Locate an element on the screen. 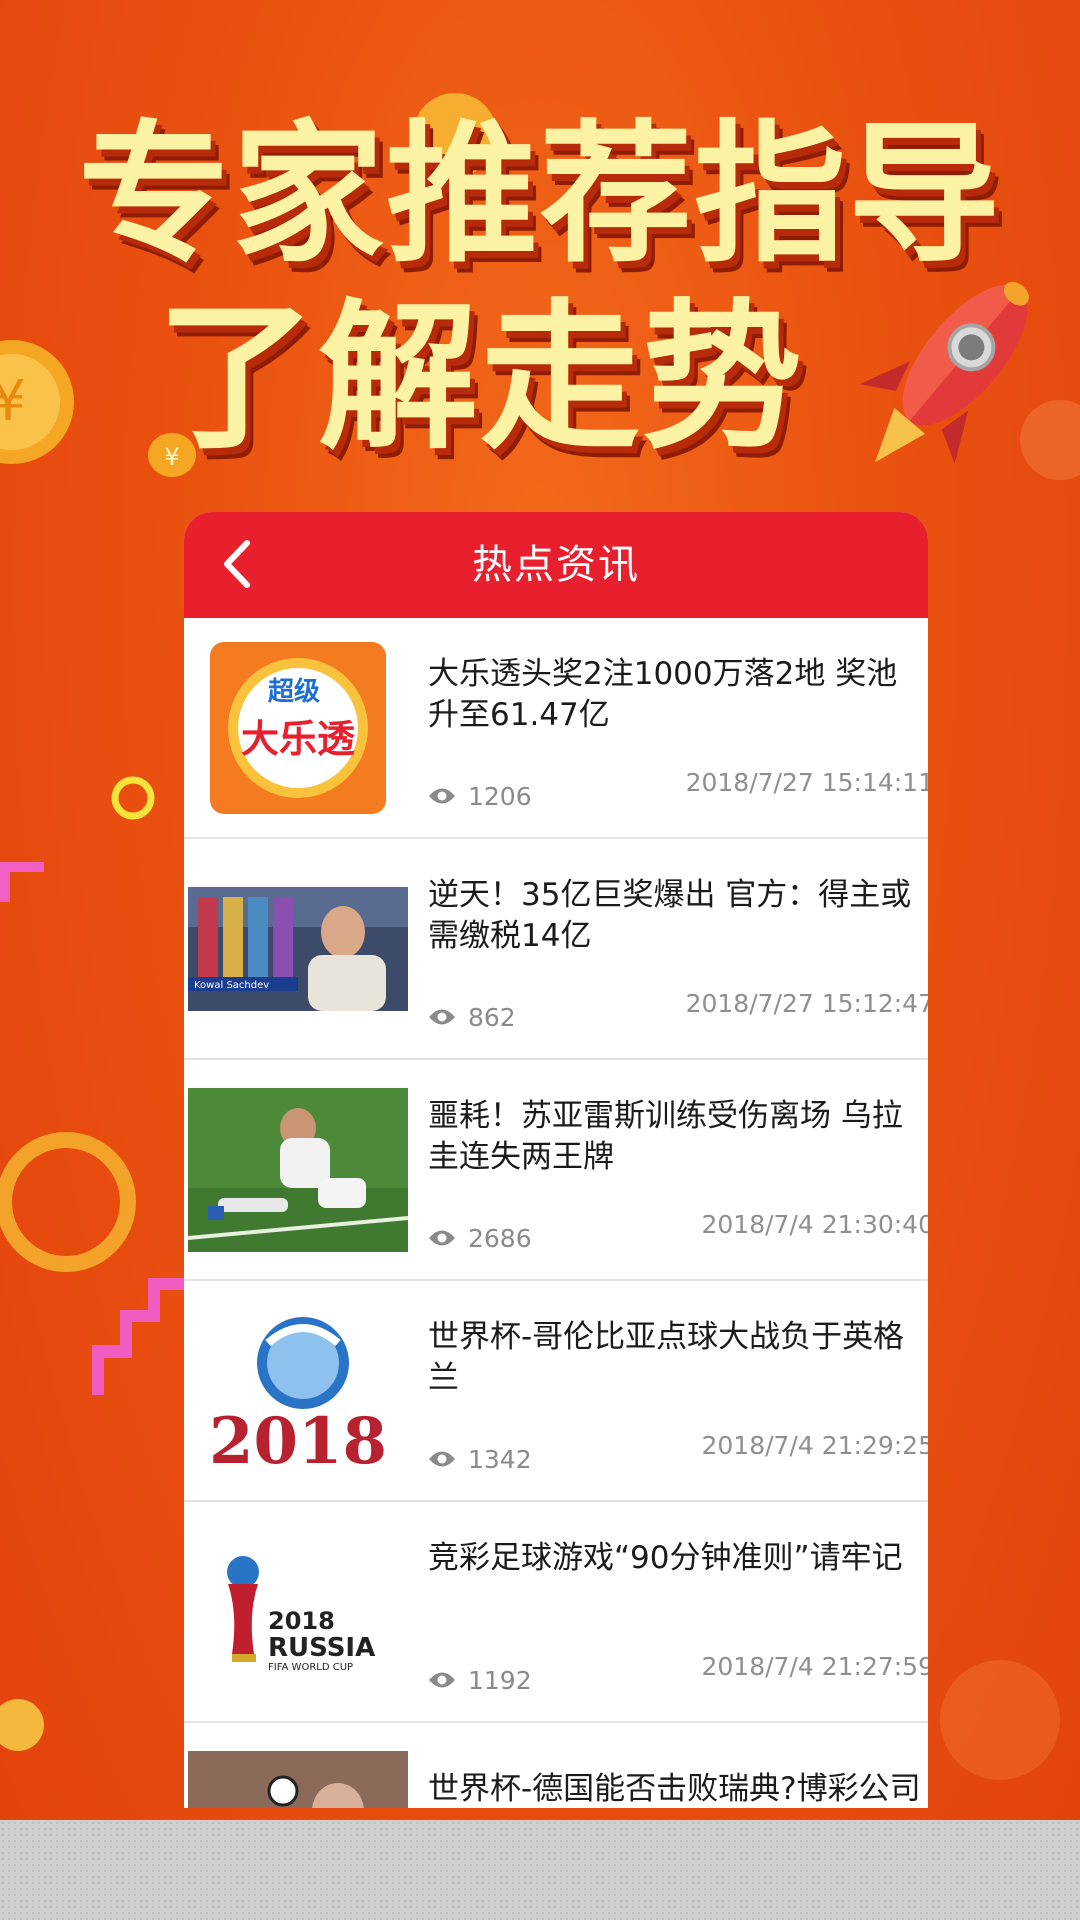 This screenshot has width=1080, height=1920. thumb-logo-text: RUSSIA is located at coordinates (321, 1648).